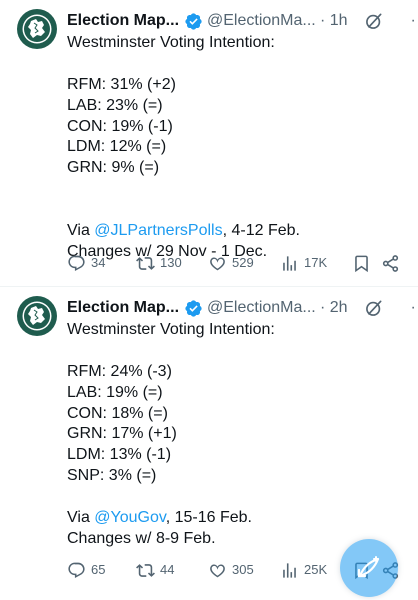  I want to click on views-count: 17K, so click(316, 262).